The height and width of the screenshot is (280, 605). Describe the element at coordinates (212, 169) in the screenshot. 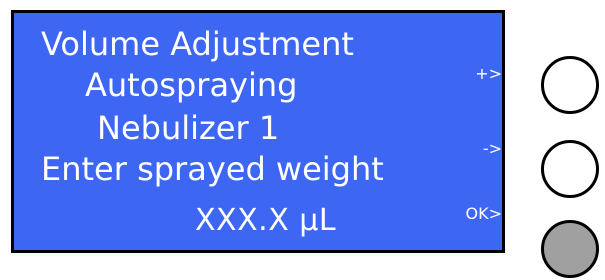

I see `display-prompt: Enter sprayed weight` at that location.